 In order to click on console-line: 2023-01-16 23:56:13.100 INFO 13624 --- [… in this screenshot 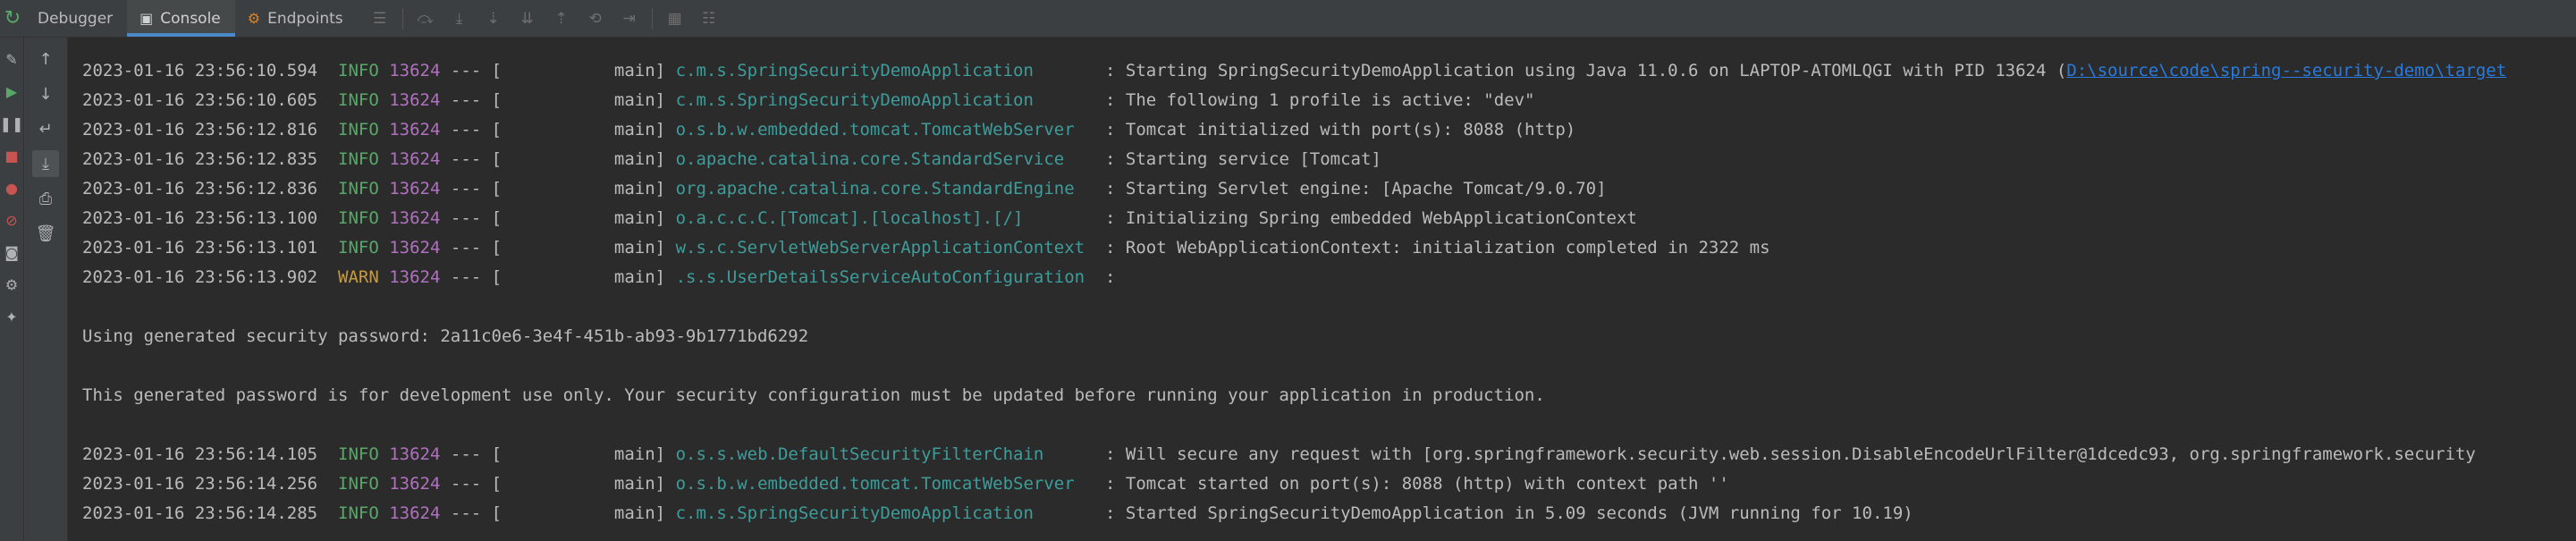, I will do `click(1329, 218)`.